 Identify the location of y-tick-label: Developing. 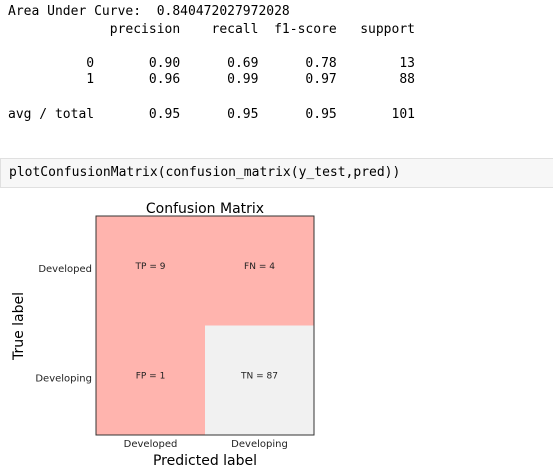
(63, 378).